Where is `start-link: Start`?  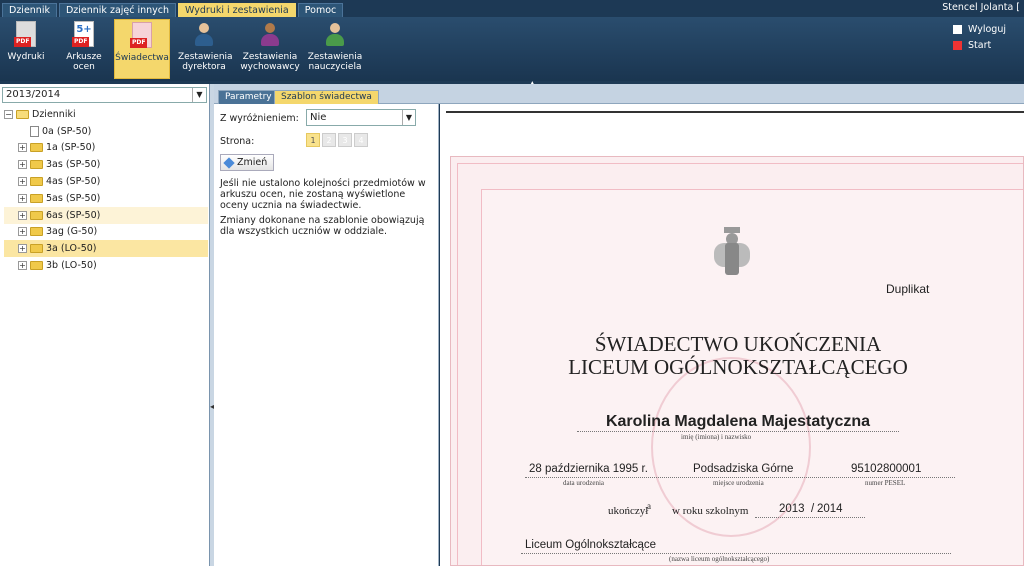
start-link: Start is located at coordinates (979, 45).